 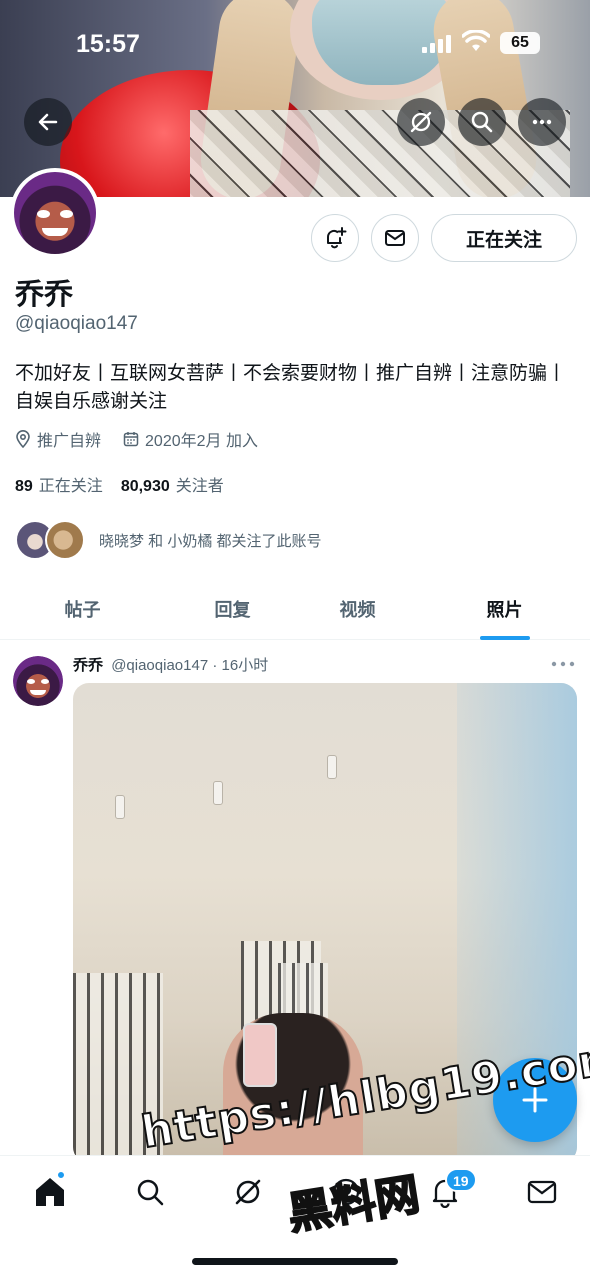 What do you see at coordinates (504, 238) in the screenshot?
I see `following-button: 正在关注` at bounding box center [504, 238].